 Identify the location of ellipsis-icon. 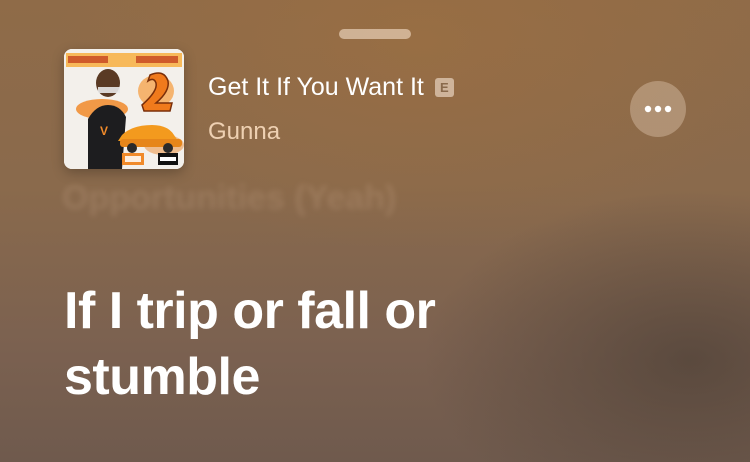
(658, 109).